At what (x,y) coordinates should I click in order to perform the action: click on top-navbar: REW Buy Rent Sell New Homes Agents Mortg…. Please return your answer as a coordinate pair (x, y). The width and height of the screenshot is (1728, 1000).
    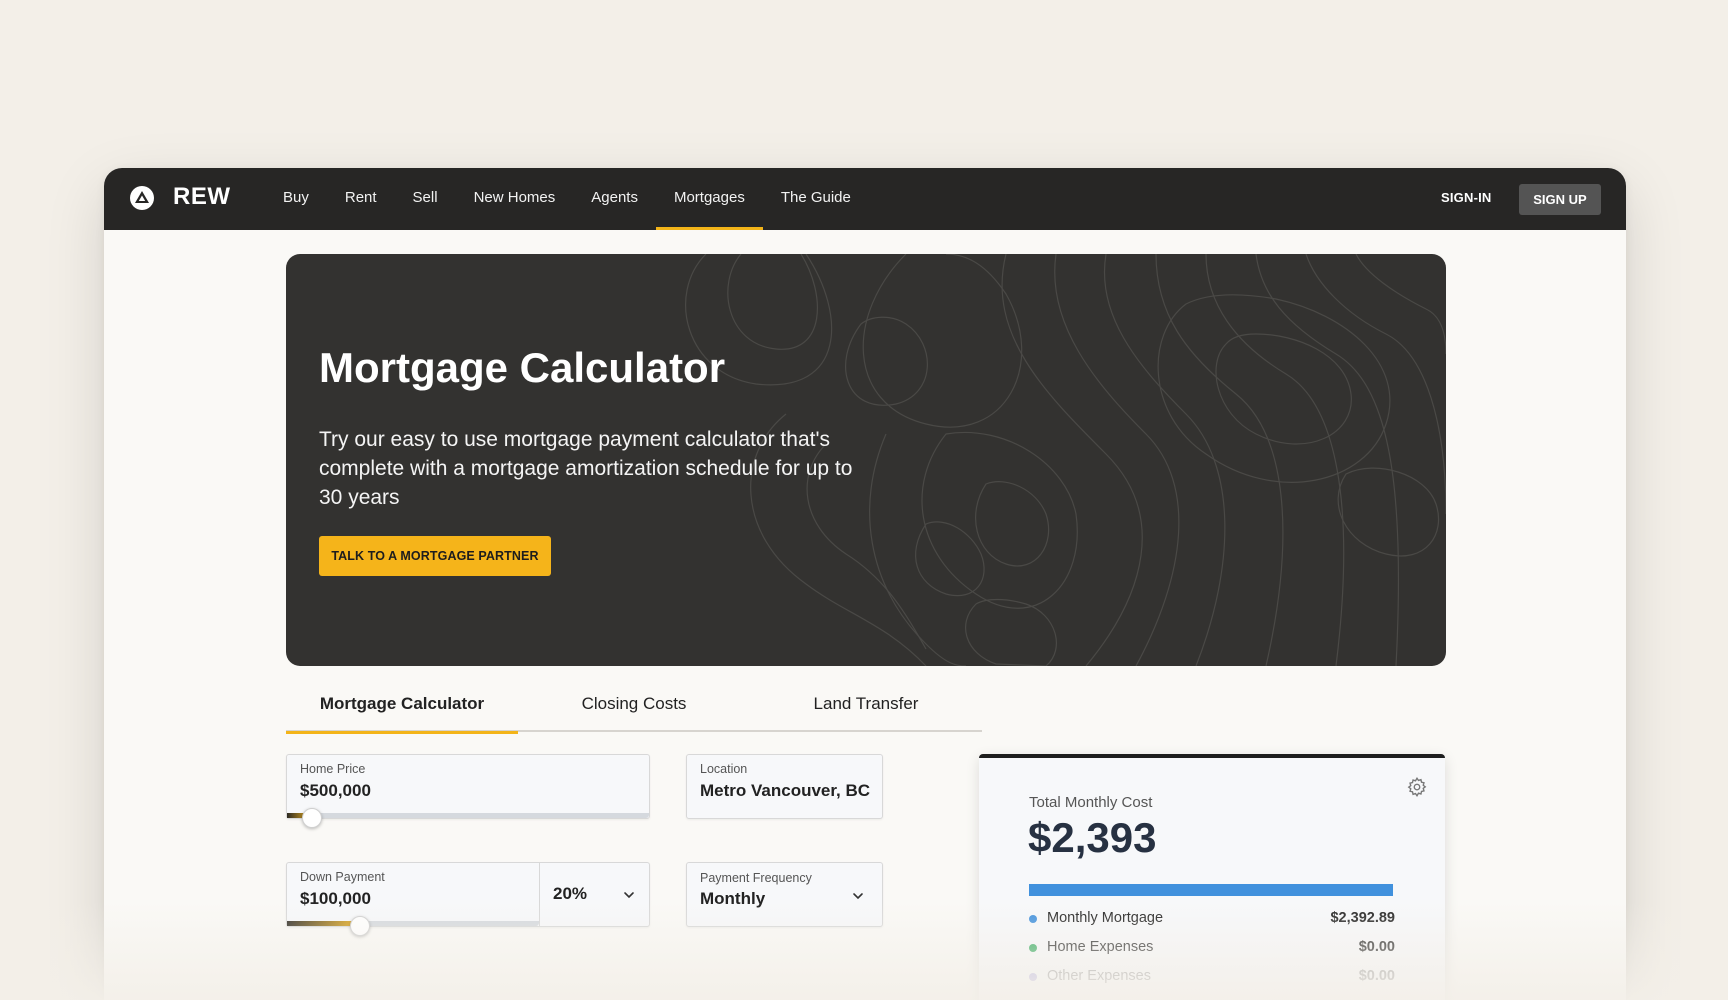
    Looking at the image, I should click on (865, 199).